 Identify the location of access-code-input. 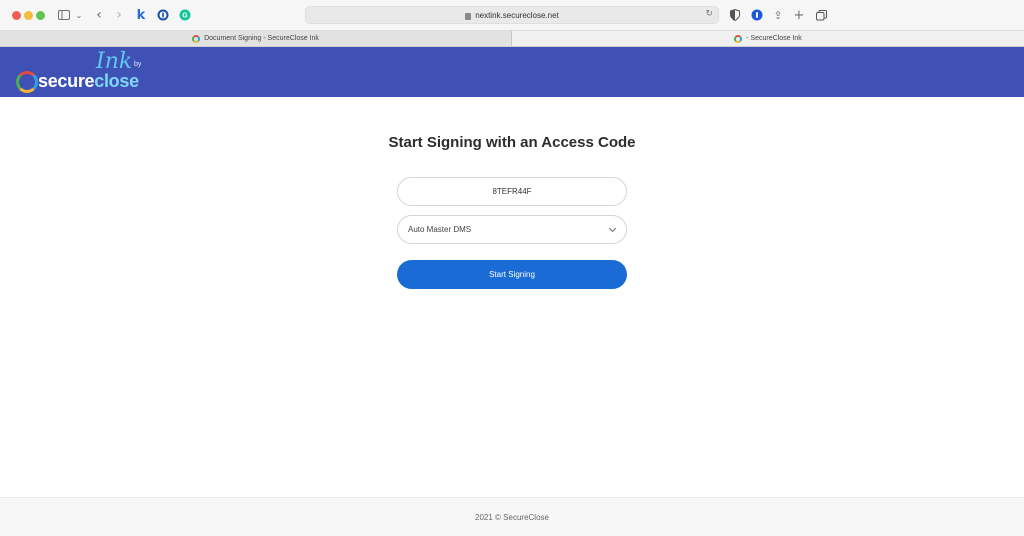
(512, 191).